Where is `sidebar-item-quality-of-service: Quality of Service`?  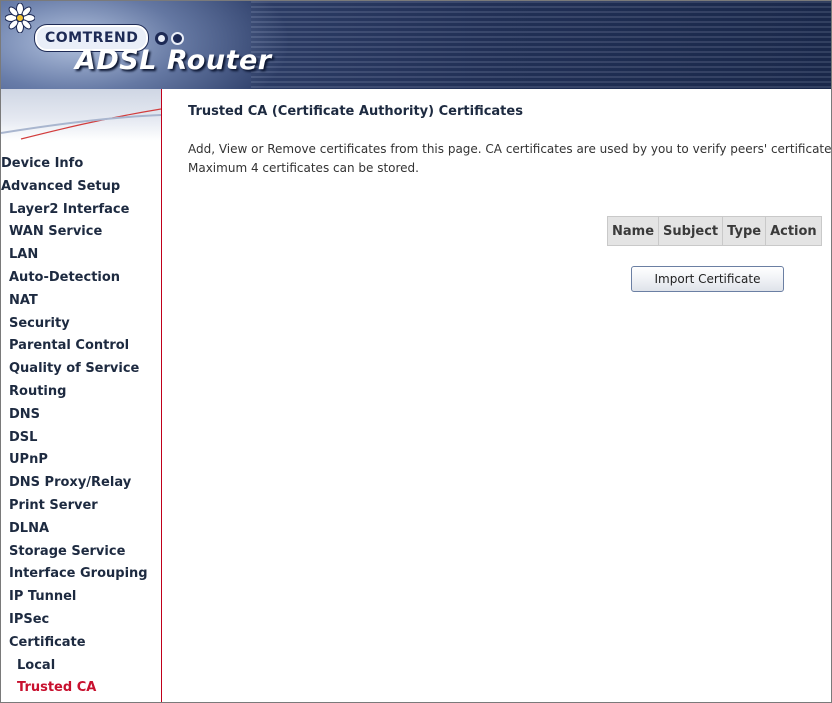 sidebar-item-quality-of-service: Quality of Service is located at coordinates (81, 369).